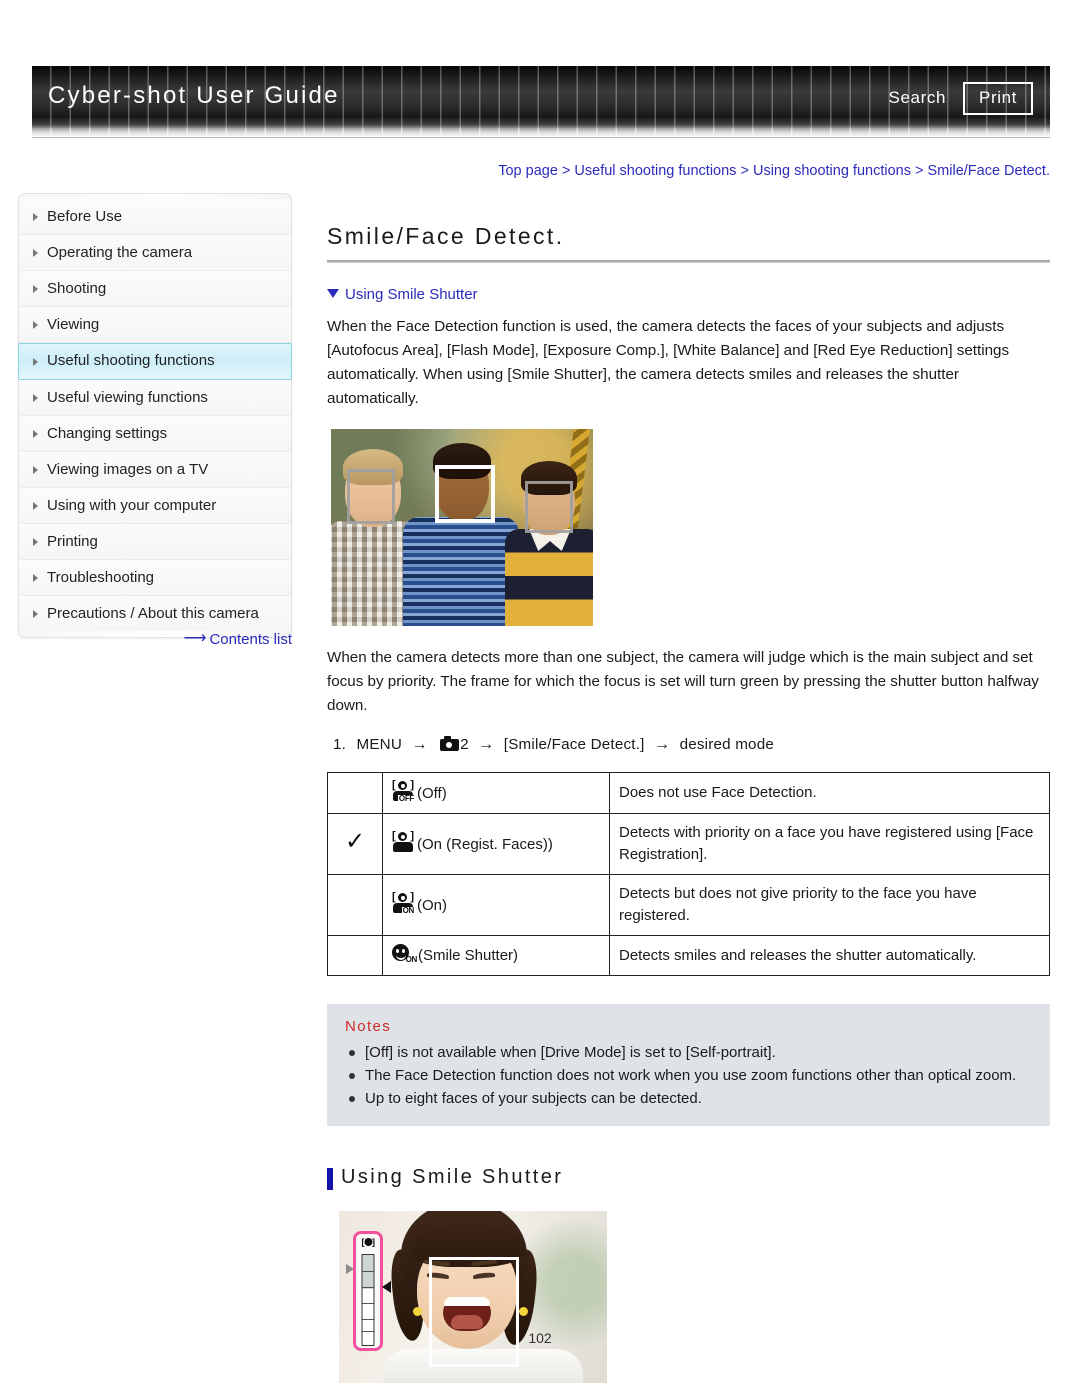 The height and width of the screenshot is (1397, 1080). I want to click on checkmark-icon: ✓, so click(355, 841).